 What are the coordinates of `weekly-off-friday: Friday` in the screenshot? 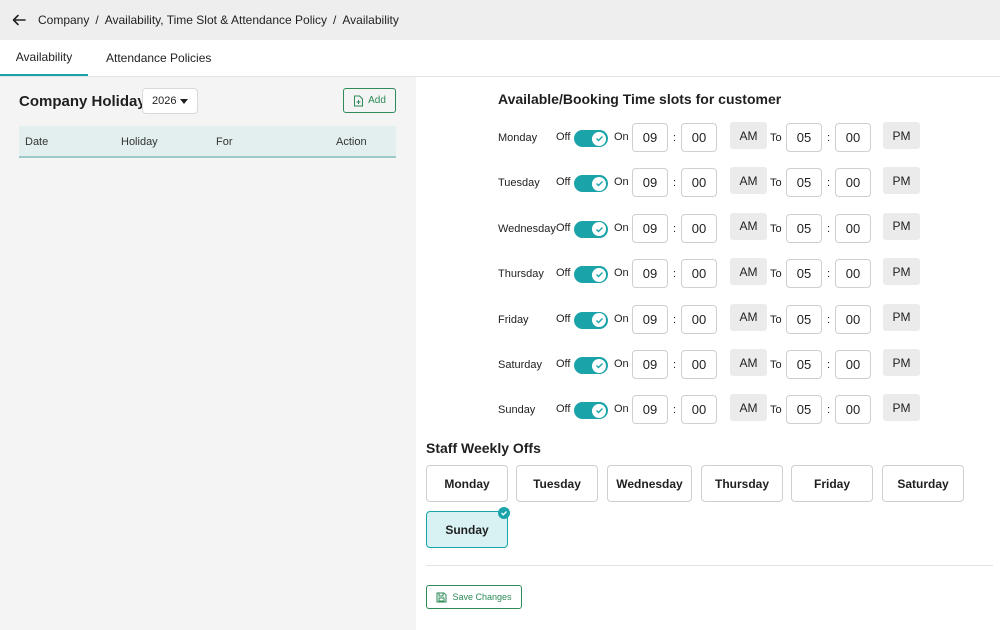 It's located at (832, 483).